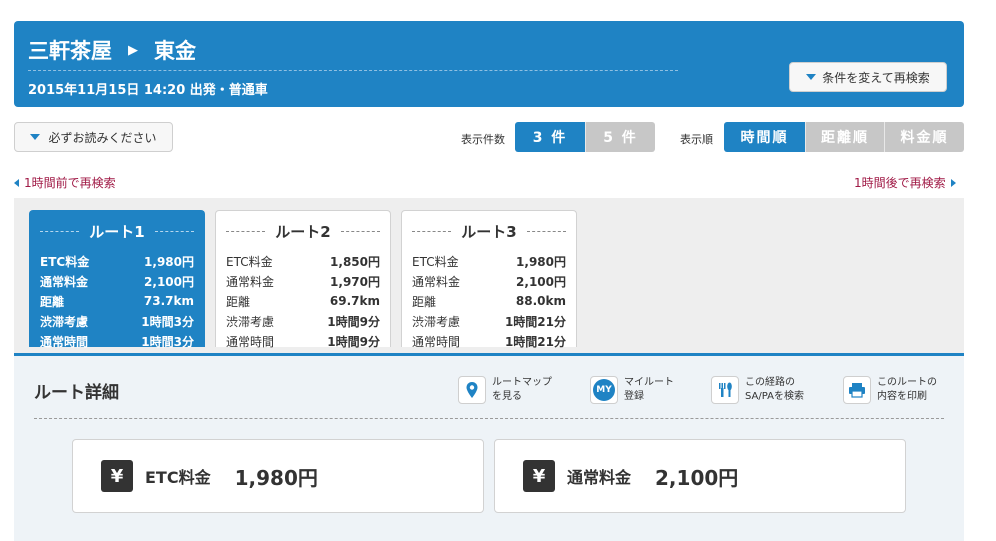 Image resolution: width=996 pixels, height=541 pixels. I want to click on print-route-label: このルートの 内容を印刷, so click(907, 390).